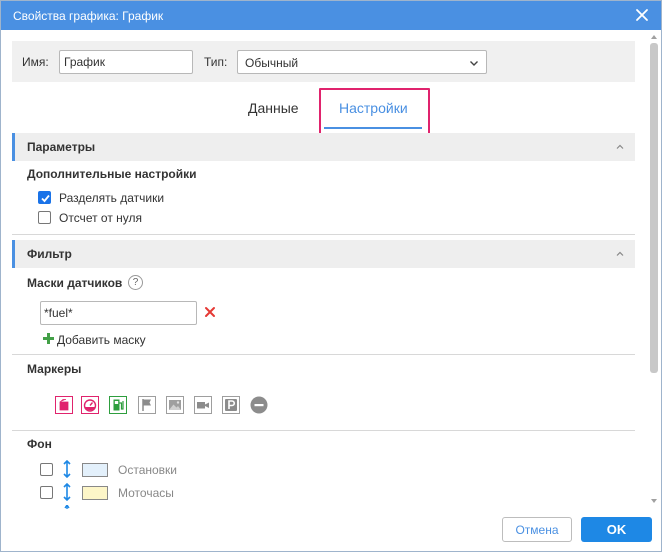 Image resolution: width=662 pixels, height=552 pixels. What do you see at coordinates (147, 470) in the screenshot?
I see `background-item-stops-label: Остановки` at bounding box center [147, 470].